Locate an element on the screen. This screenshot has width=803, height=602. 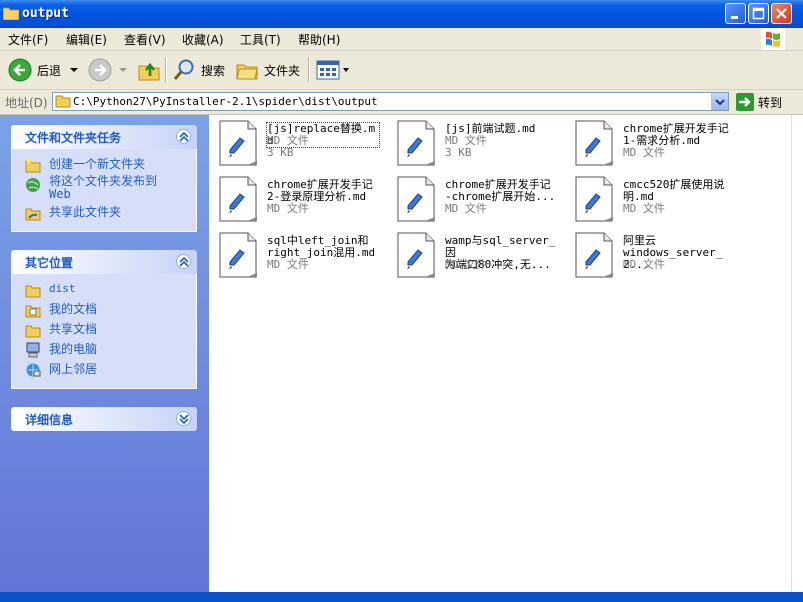
details-panel: 详细信息 is located at coordinates (104, 419).